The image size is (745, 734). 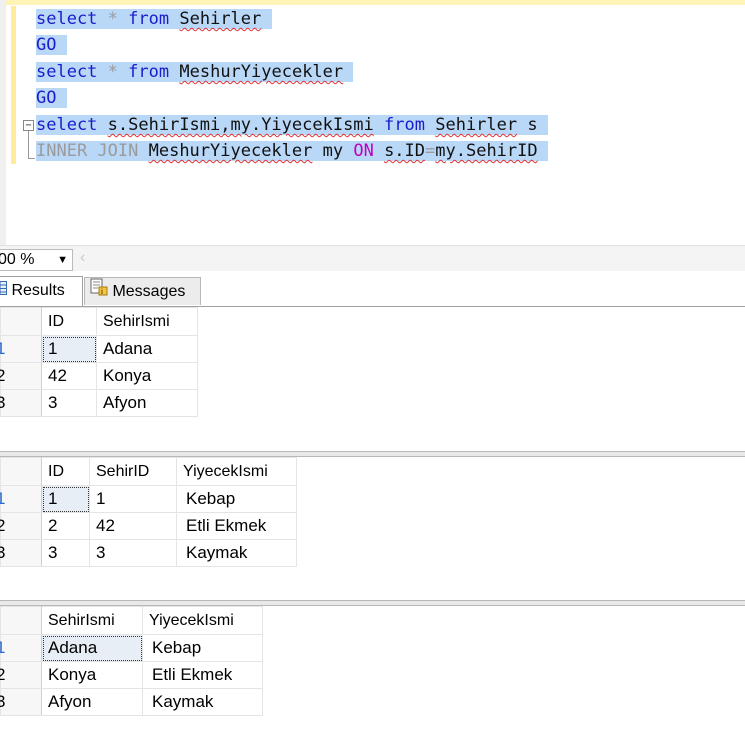 I want to click on code-token: my, so click(x=333, y=151).